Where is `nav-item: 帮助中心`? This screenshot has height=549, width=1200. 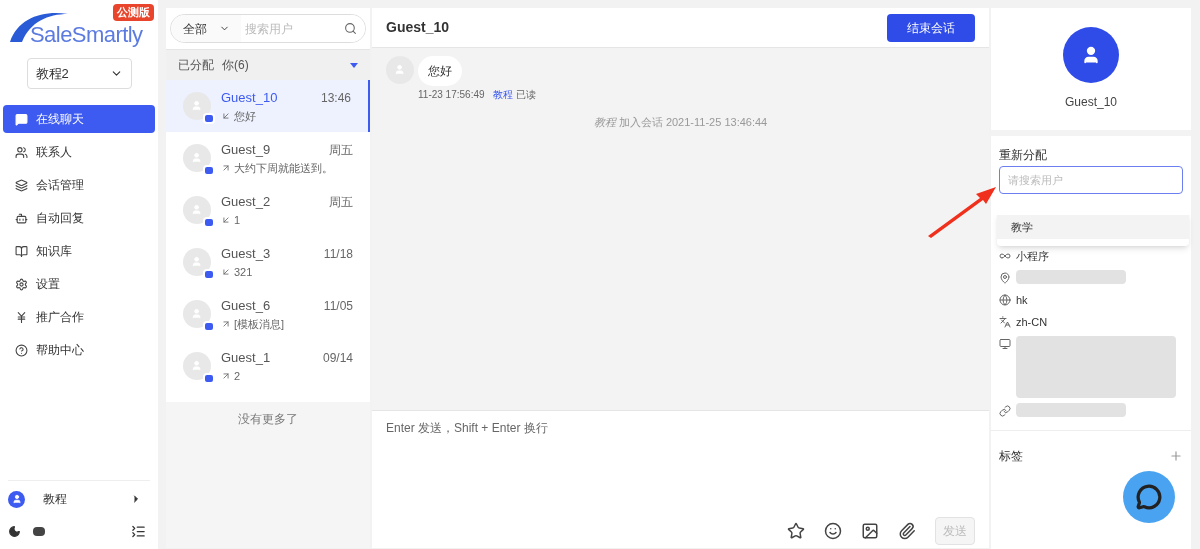 nav-item: 帮助中心 is located at coordinates (79, 350).